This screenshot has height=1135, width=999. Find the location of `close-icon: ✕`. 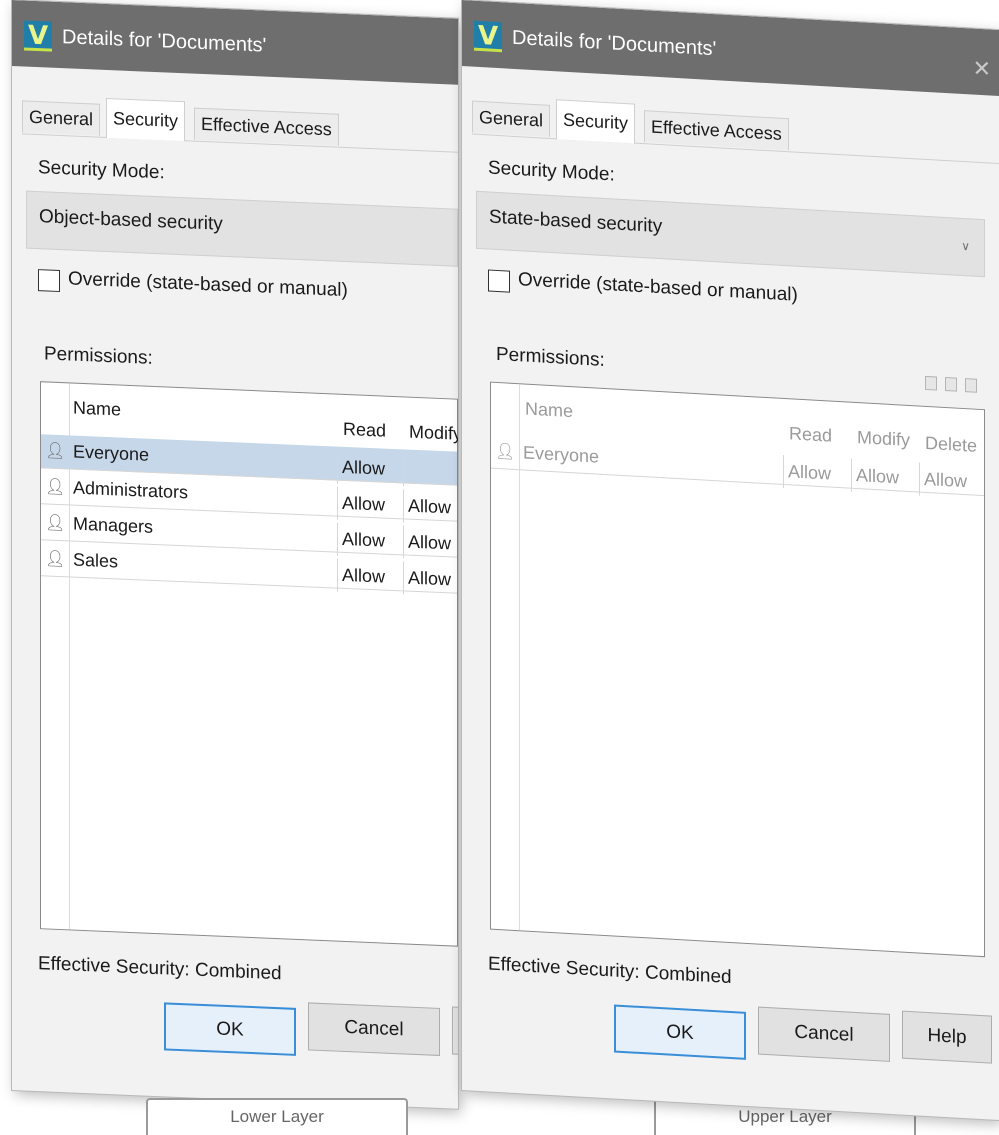

close-icon: ✕ is located at coordinates (982, 70).